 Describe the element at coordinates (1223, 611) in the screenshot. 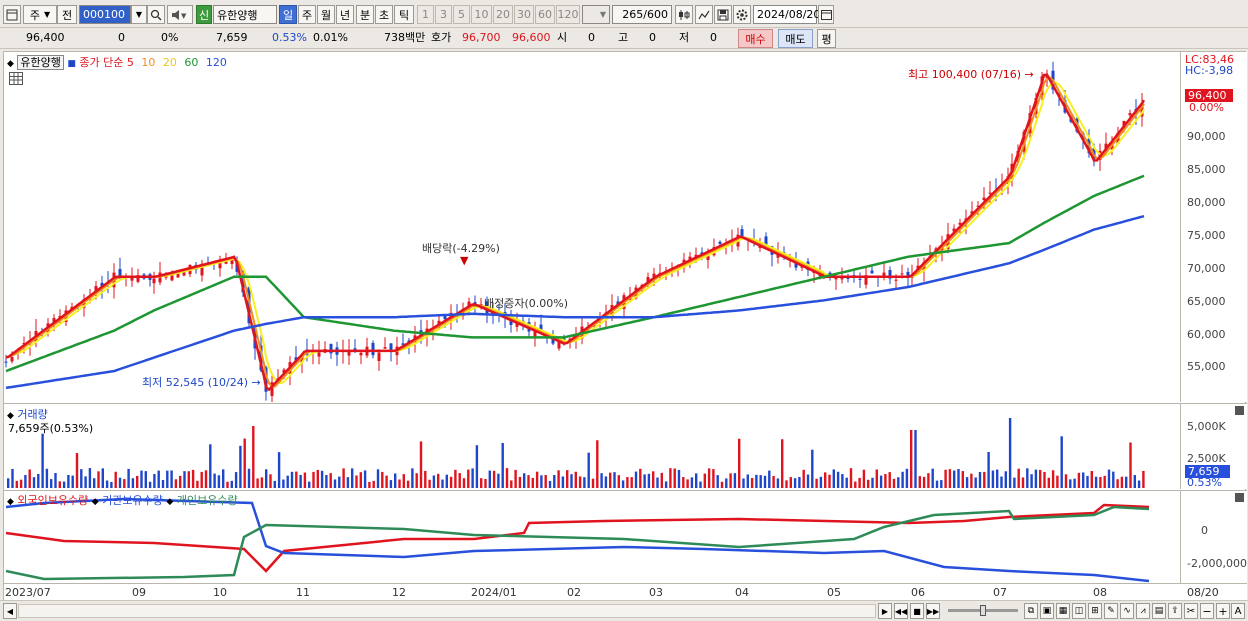

I see `zoom-in-icon: +` at that location.